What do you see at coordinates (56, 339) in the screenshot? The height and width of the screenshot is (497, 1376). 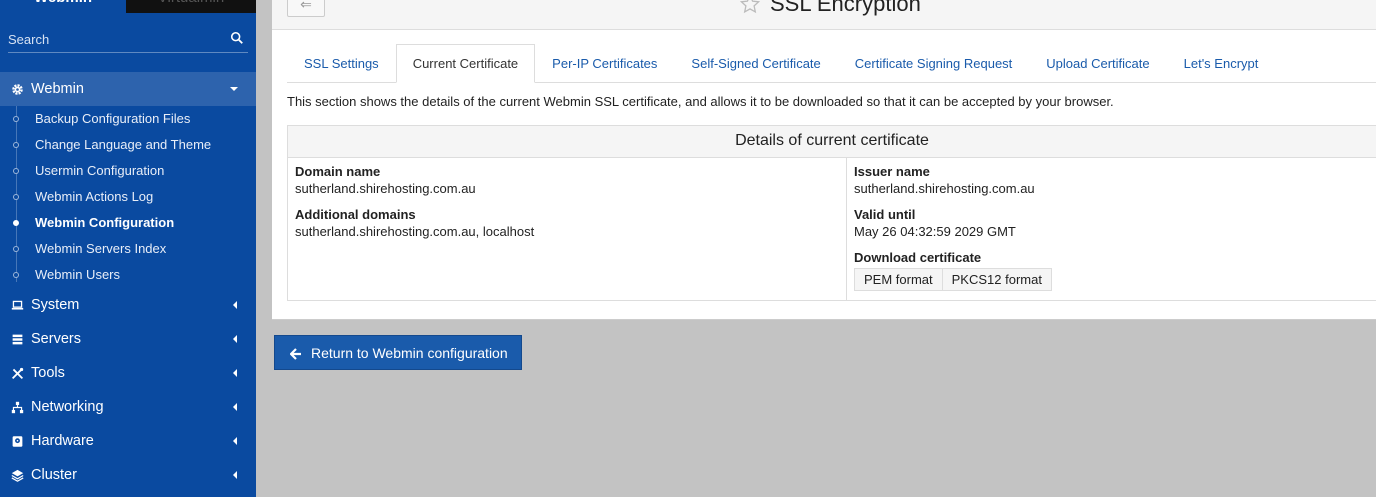 I see `sidebar-category-label: Servers` at bounding box center [56, 339].